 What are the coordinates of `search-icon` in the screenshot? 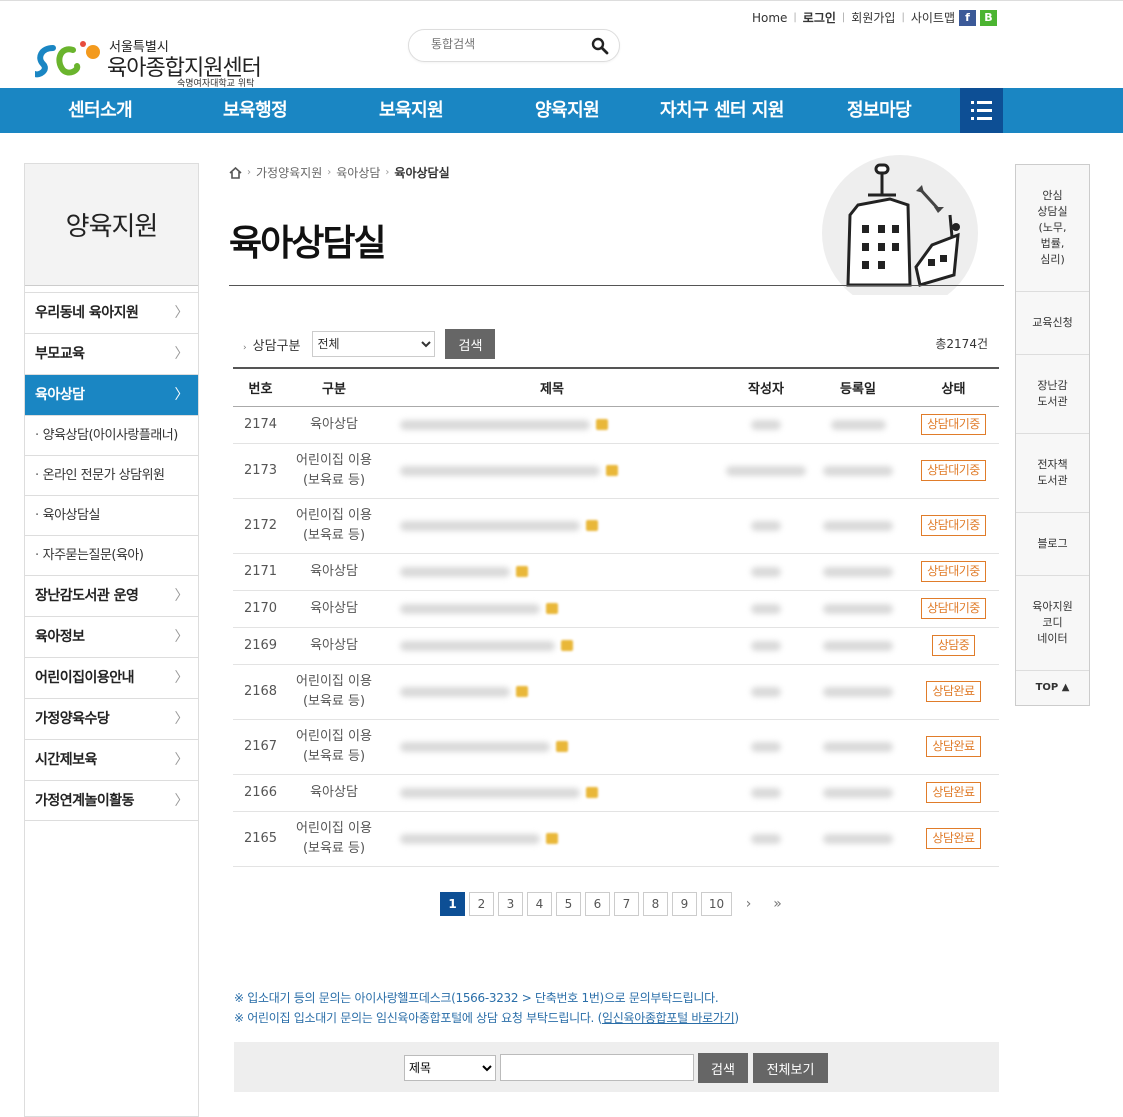 It's located at (600, 46).